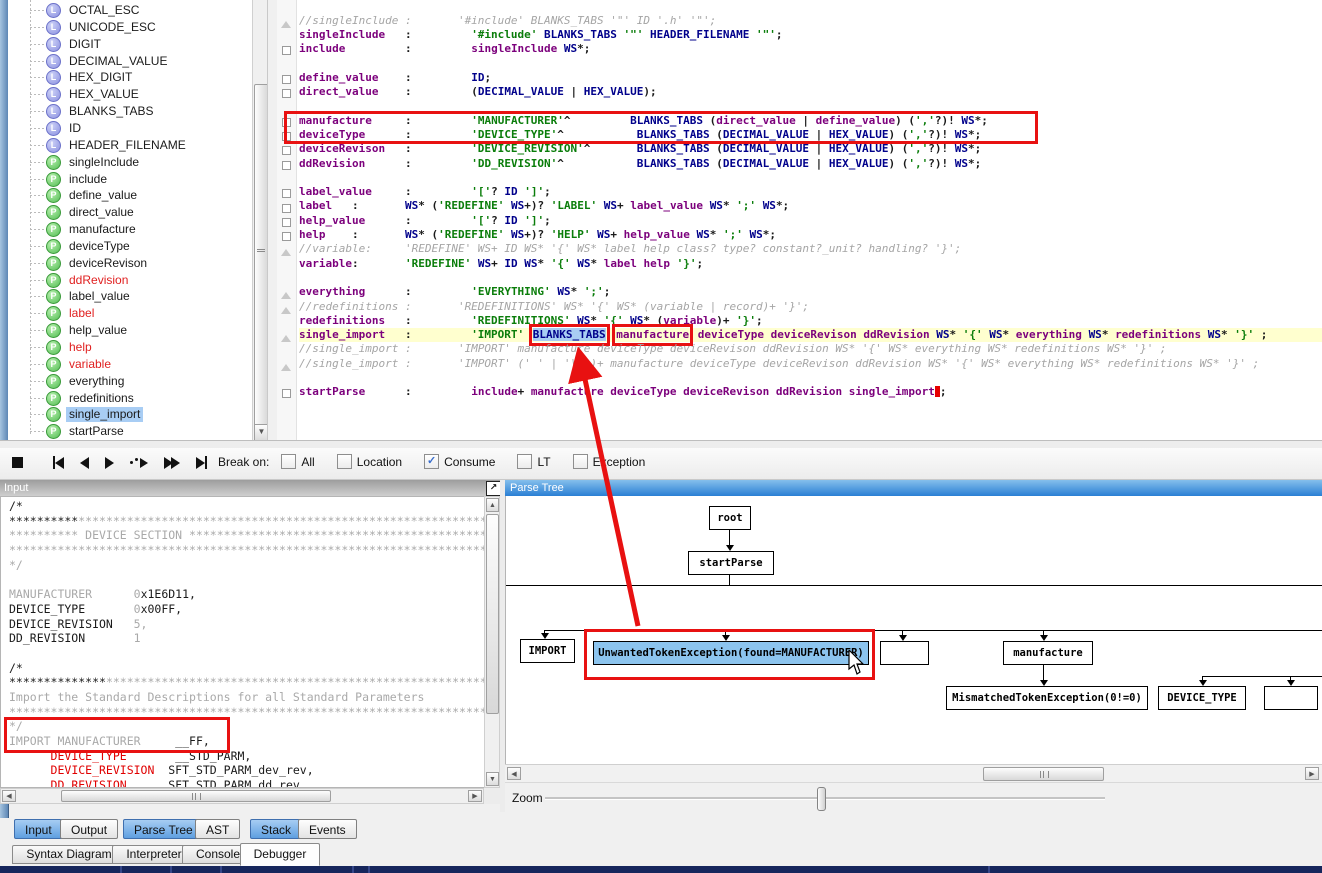 The height and width of the screenshot is (873, 1322). What do you see at coordinates (492, 779) in the screenshot?
I see `scroll-down-icon: ▼` at bounding box center [492, 779].